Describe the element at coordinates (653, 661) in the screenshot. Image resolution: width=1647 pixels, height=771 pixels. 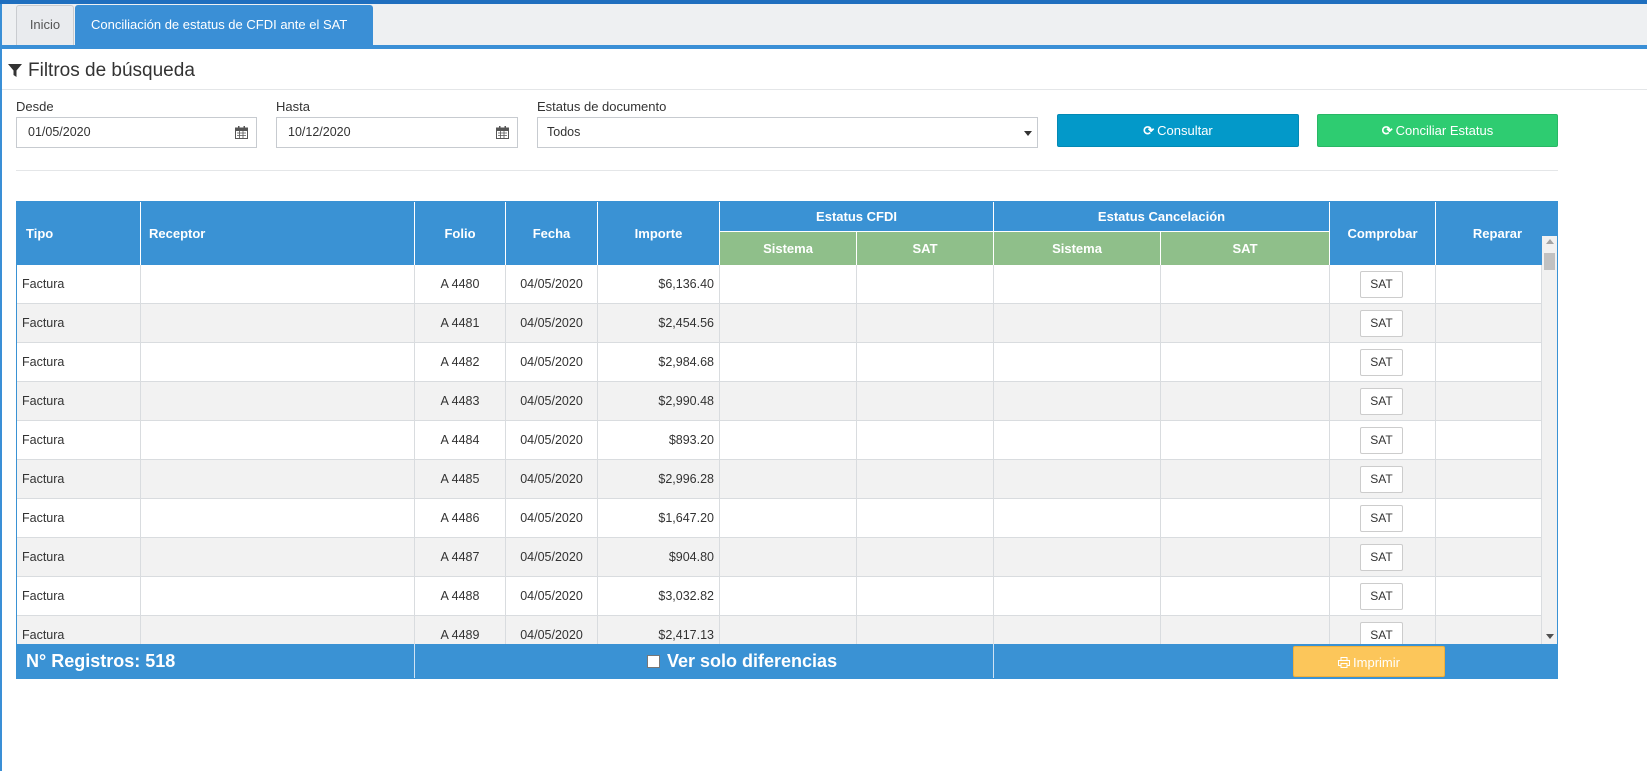
I see `diff-checkbox` at that location.